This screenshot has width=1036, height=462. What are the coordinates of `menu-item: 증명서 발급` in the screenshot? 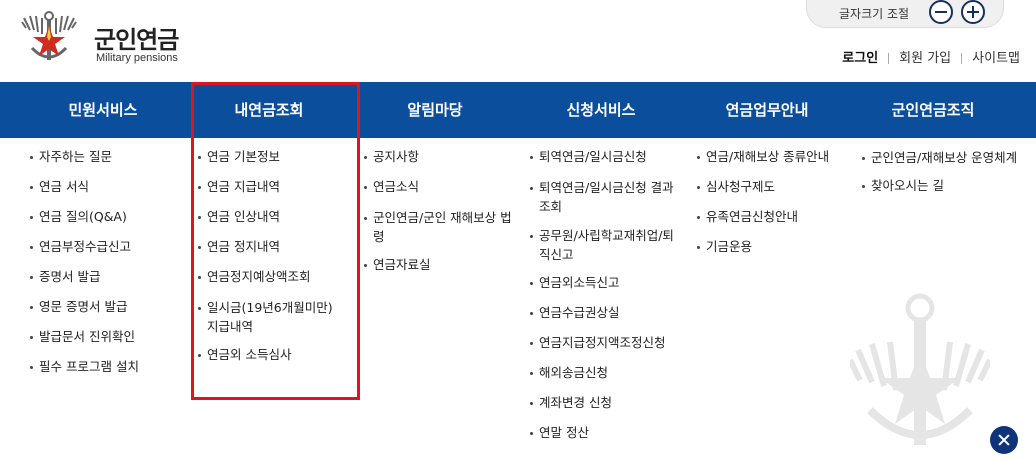 It's located at (105, 277).